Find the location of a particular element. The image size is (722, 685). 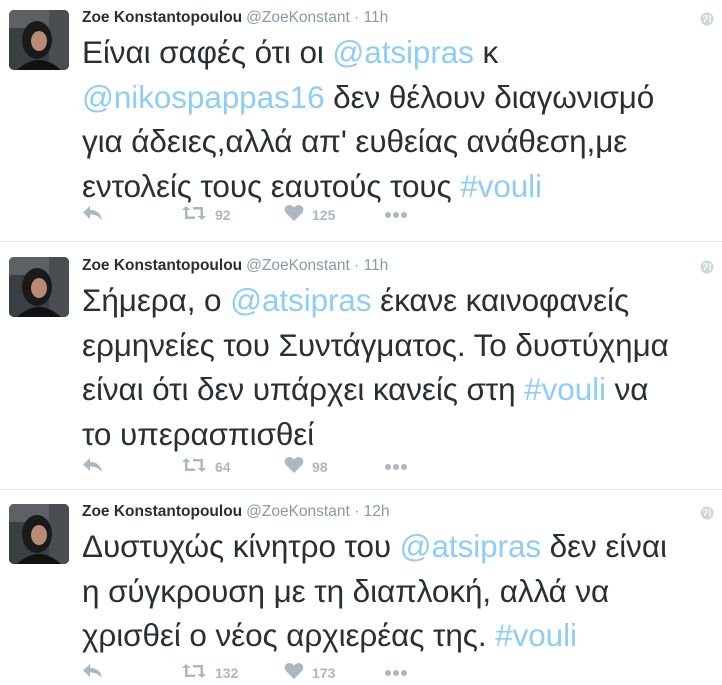

text-segment: έκανε καινοφανείς is located at coordinates (500, 300).